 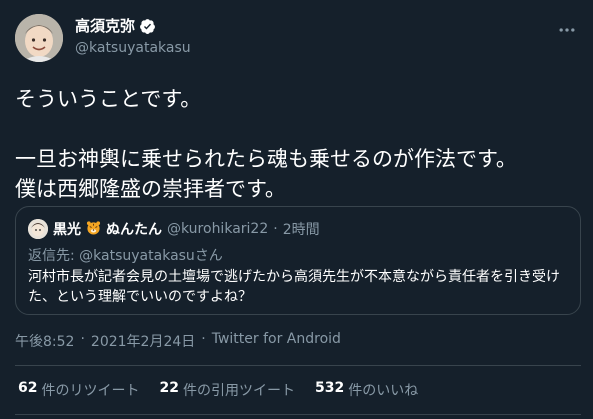 What do you see at coordinates (238, 391) in the screenshot?
I see `quote-tweets-label: 件の引用ツイート` at bounding box center [238, 391].